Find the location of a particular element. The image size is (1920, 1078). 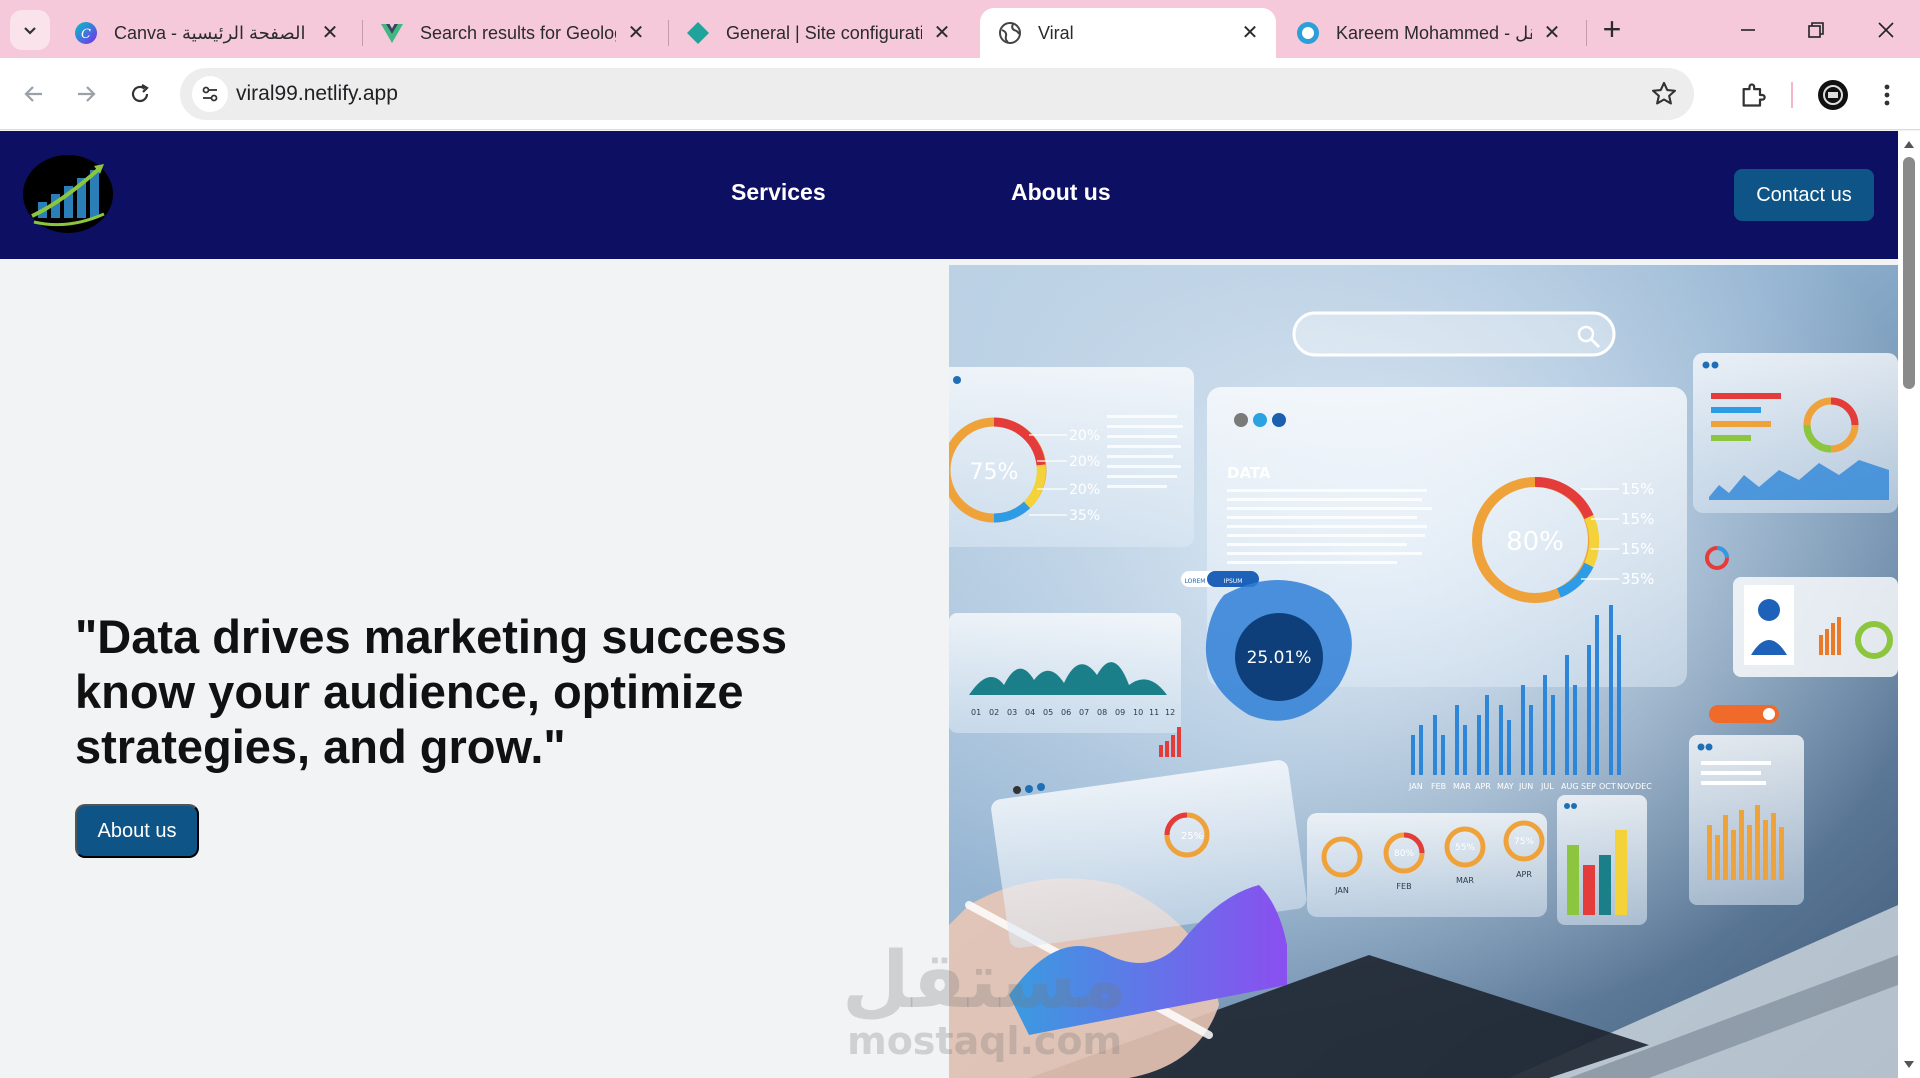

mostaql-icon is located at coordinates (1308, 33).